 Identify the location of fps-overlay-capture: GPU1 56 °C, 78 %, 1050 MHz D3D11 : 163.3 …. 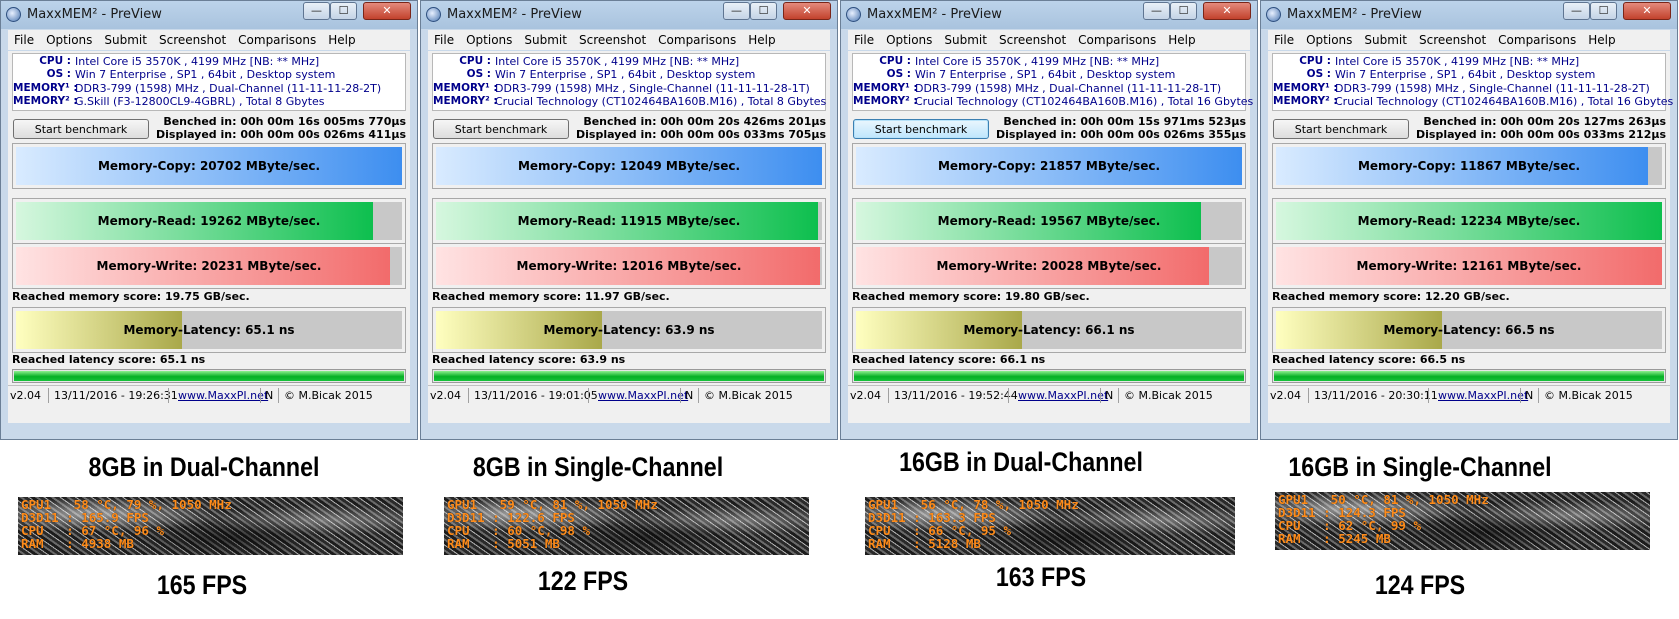
(1050, 526).